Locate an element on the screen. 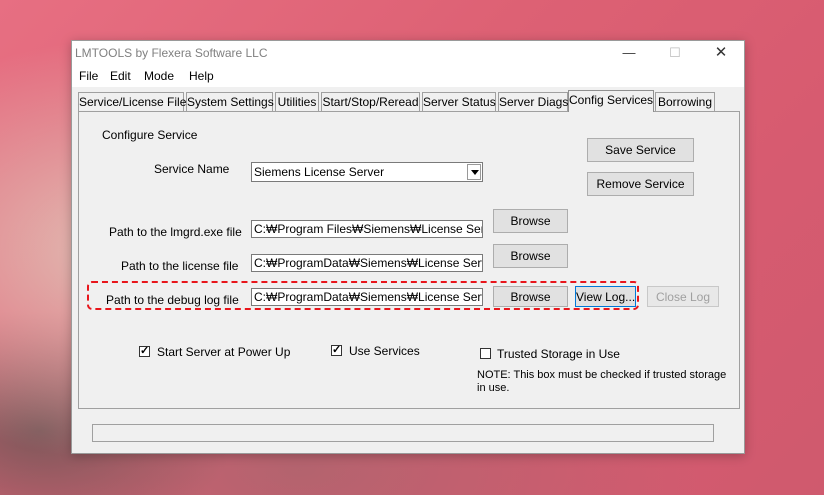 This screenshot has width=824, height=495. tab-server-status: Server Status is located at coordinates (459, 101).